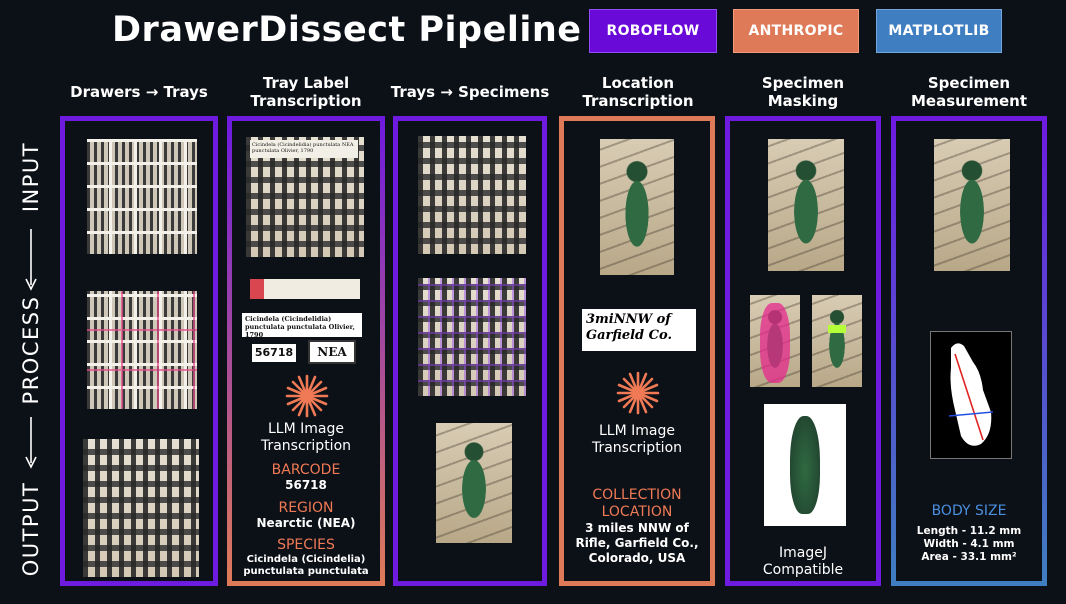  I want to click on flow-indicator: INPUT PROCESS OUTPUT, so click(31, 359).